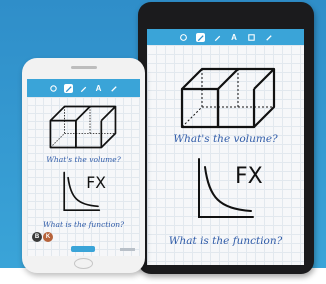 The height and width of the screenshot is (284, 326). I want to click on phone-toolbar: A, so click(83, 88).